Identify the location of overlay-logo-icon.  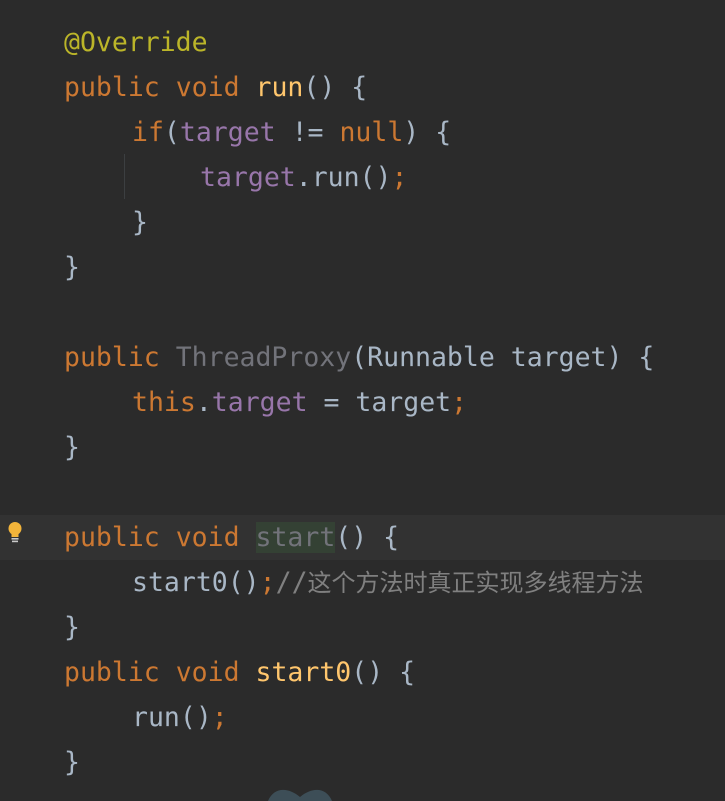
(300, 795).